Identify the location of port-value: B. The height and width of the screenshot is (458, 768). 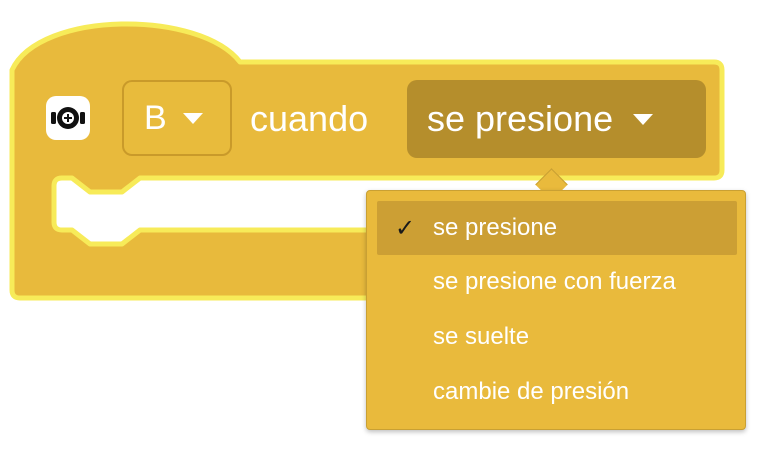
(155, 117).